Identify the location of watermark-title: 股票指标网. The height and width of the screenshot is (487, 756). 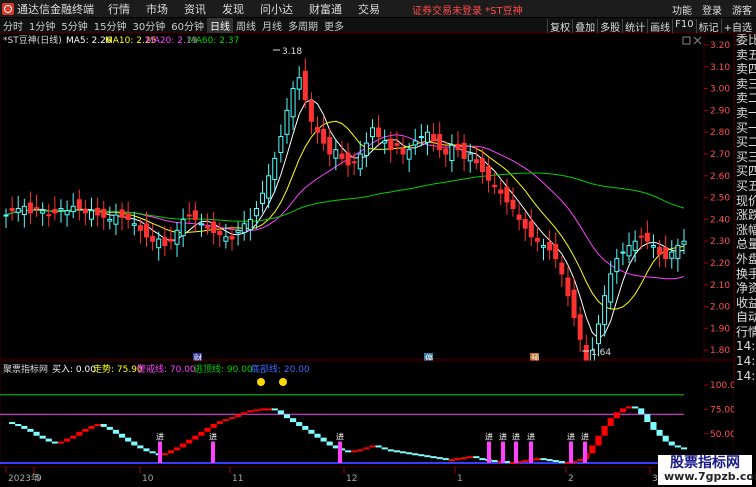
(705, 463).